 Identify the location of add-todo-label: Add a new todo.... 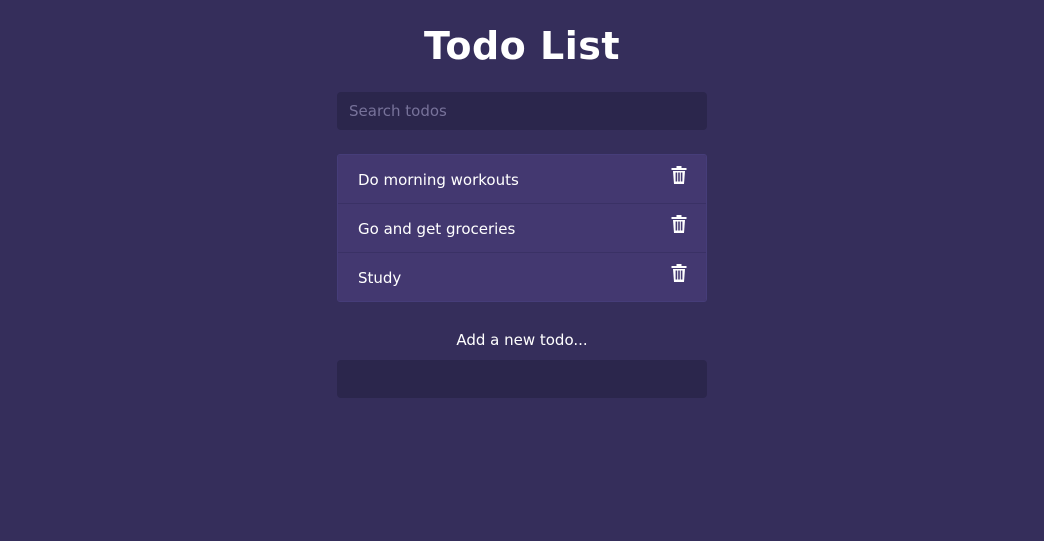
(522, 340).